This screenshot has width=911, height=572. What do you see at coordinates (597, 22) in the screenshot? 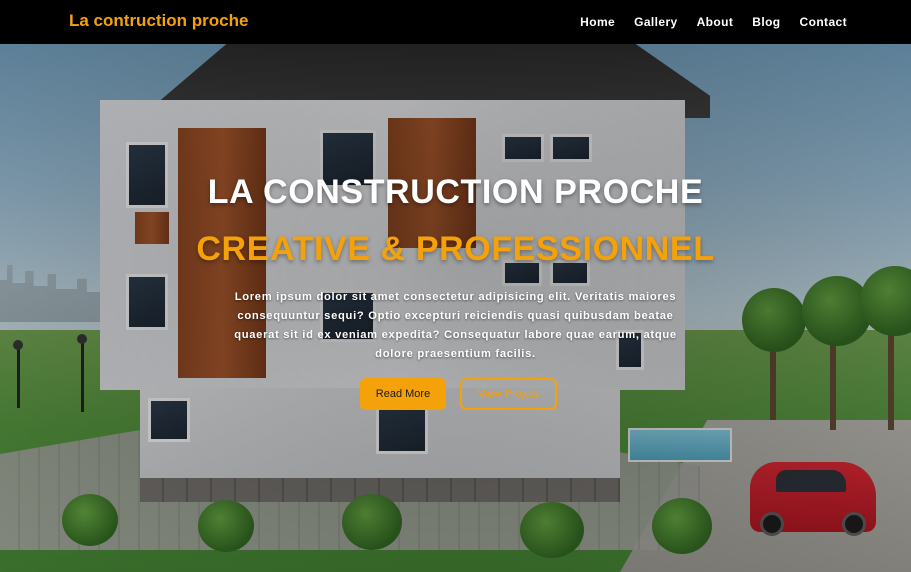
I see `nav-link-home: Home` at bounding box center [597, 22].